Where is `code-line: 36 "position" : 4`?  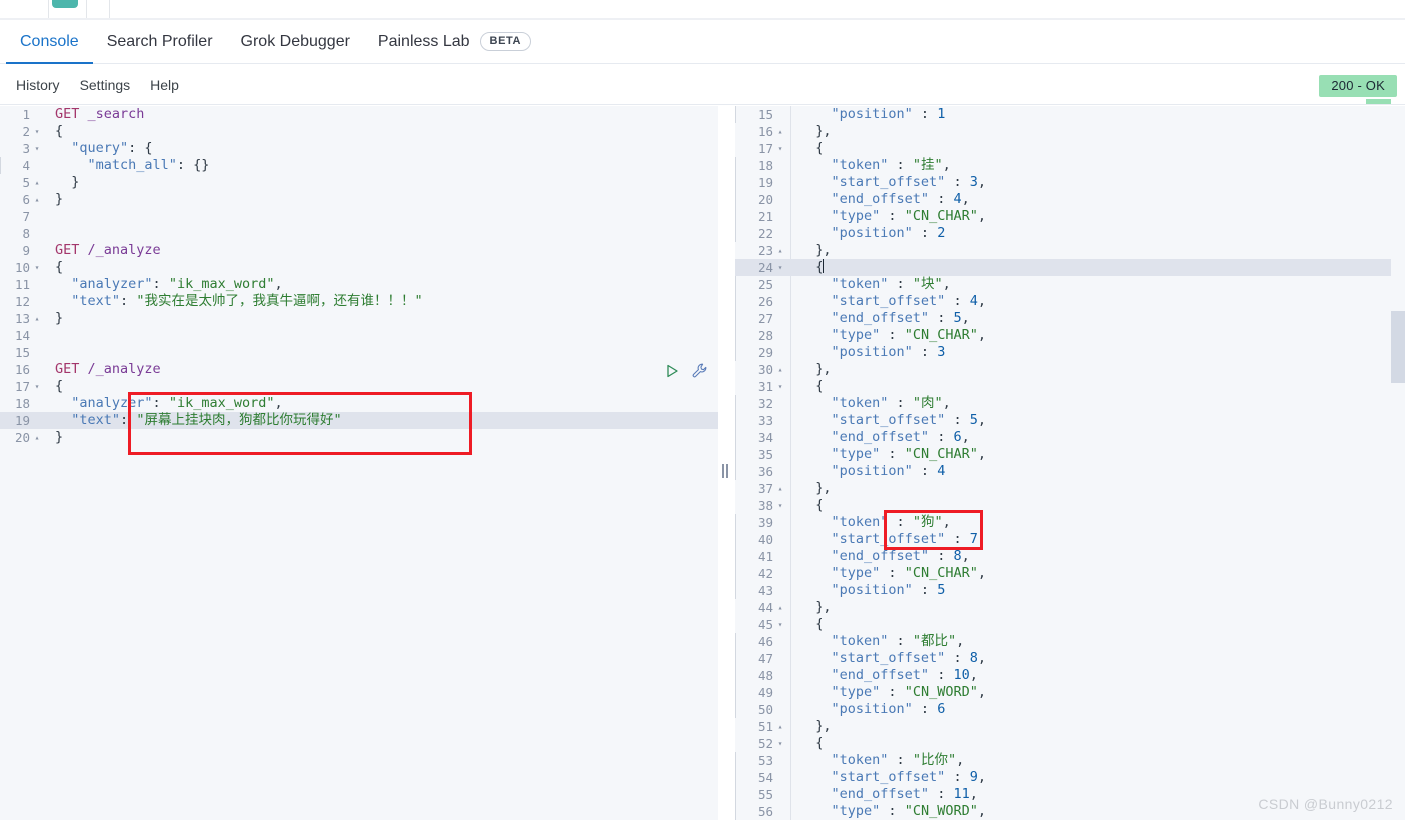
code-line: 36 "position" : 4 is located at coordinates (1070, 471).